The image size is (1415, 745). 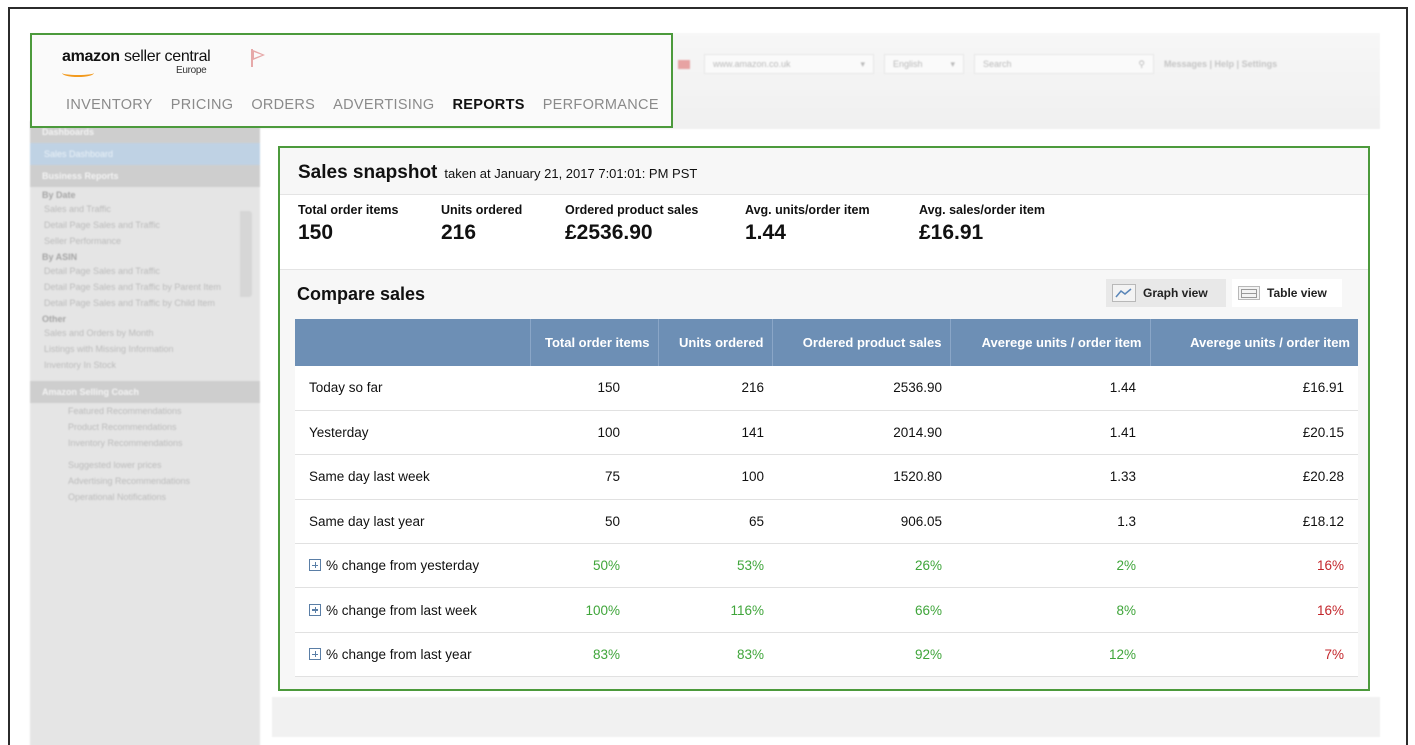 What do you see at coordinates (861, 522) in the screenshot?
I see `table-cell: 906.05` at bounding box center [861, 522].